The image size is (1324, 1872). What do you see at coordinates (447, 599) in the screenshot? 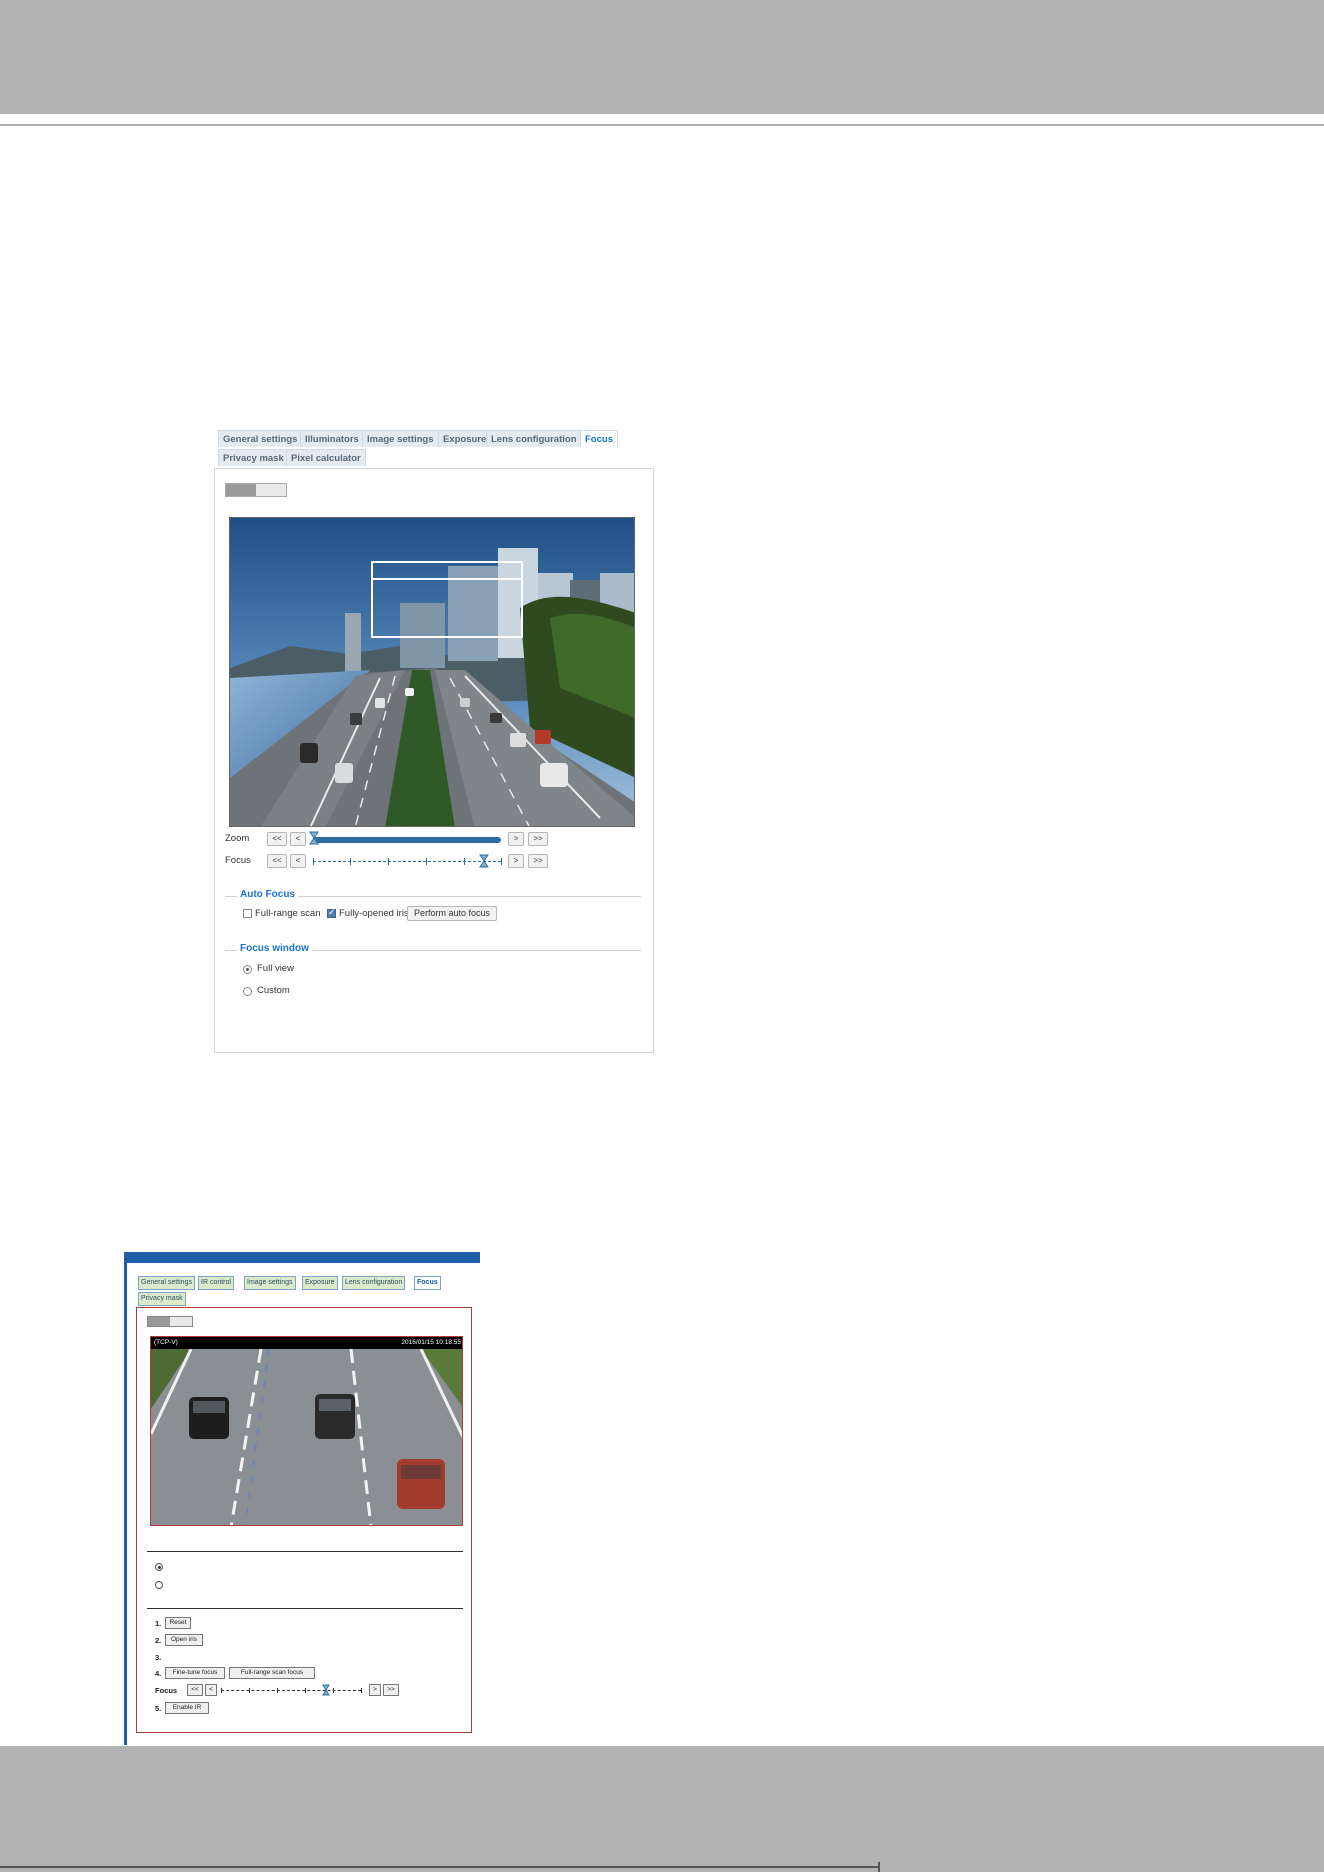
I see `focus-window-rectangle` at bounding box center [447, 599].